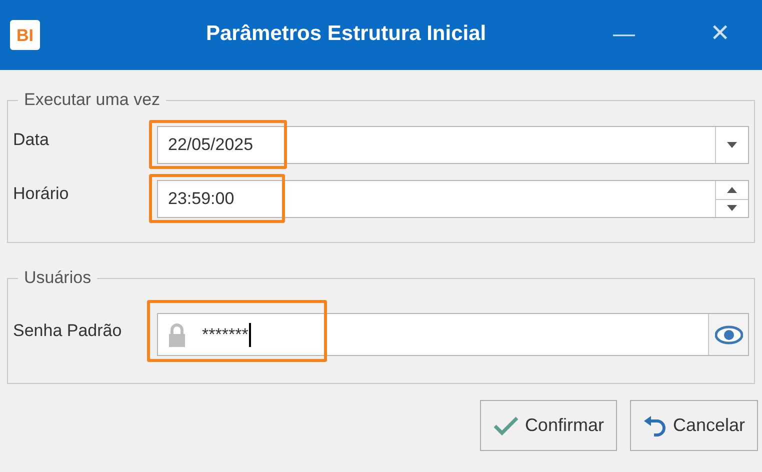 The image size is (762, 472). What do you see at coordinates (250, 334) in the screenshot?
I see `text-cursor` at bounding box center [250, 334].